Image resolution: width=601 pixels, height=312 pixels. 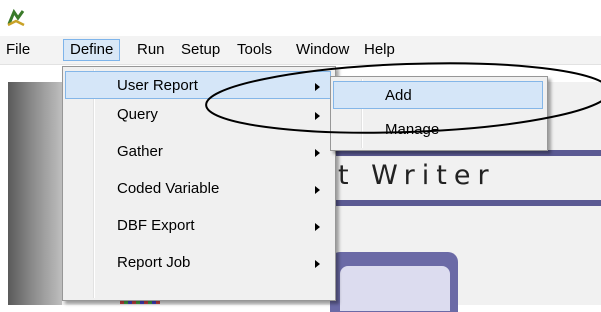 I want to click on menu-item-query: Query, so click(x=198, y=115).